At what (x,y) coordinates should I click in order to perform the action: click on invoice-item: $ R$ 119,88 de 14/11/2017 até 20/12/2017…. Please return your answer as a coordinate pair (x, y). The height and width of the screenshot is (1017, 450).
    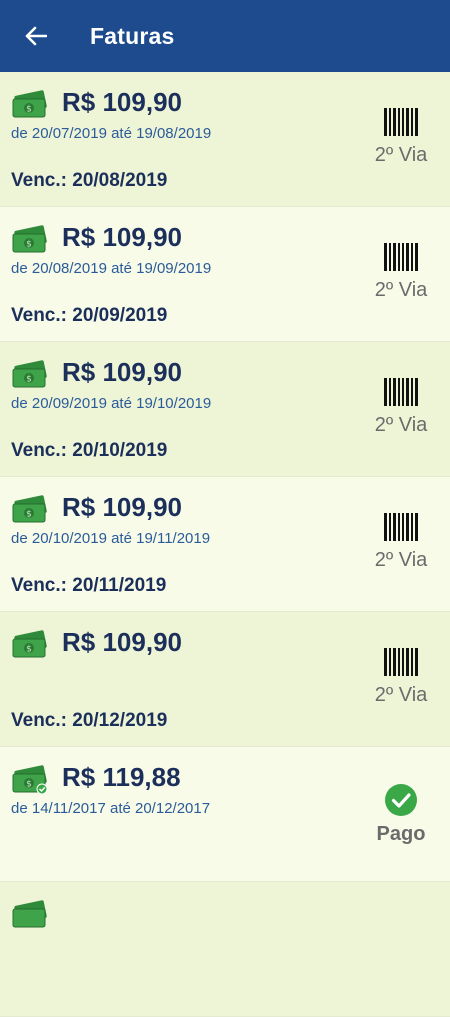
    Looking at the image, I should click on (225, 814).